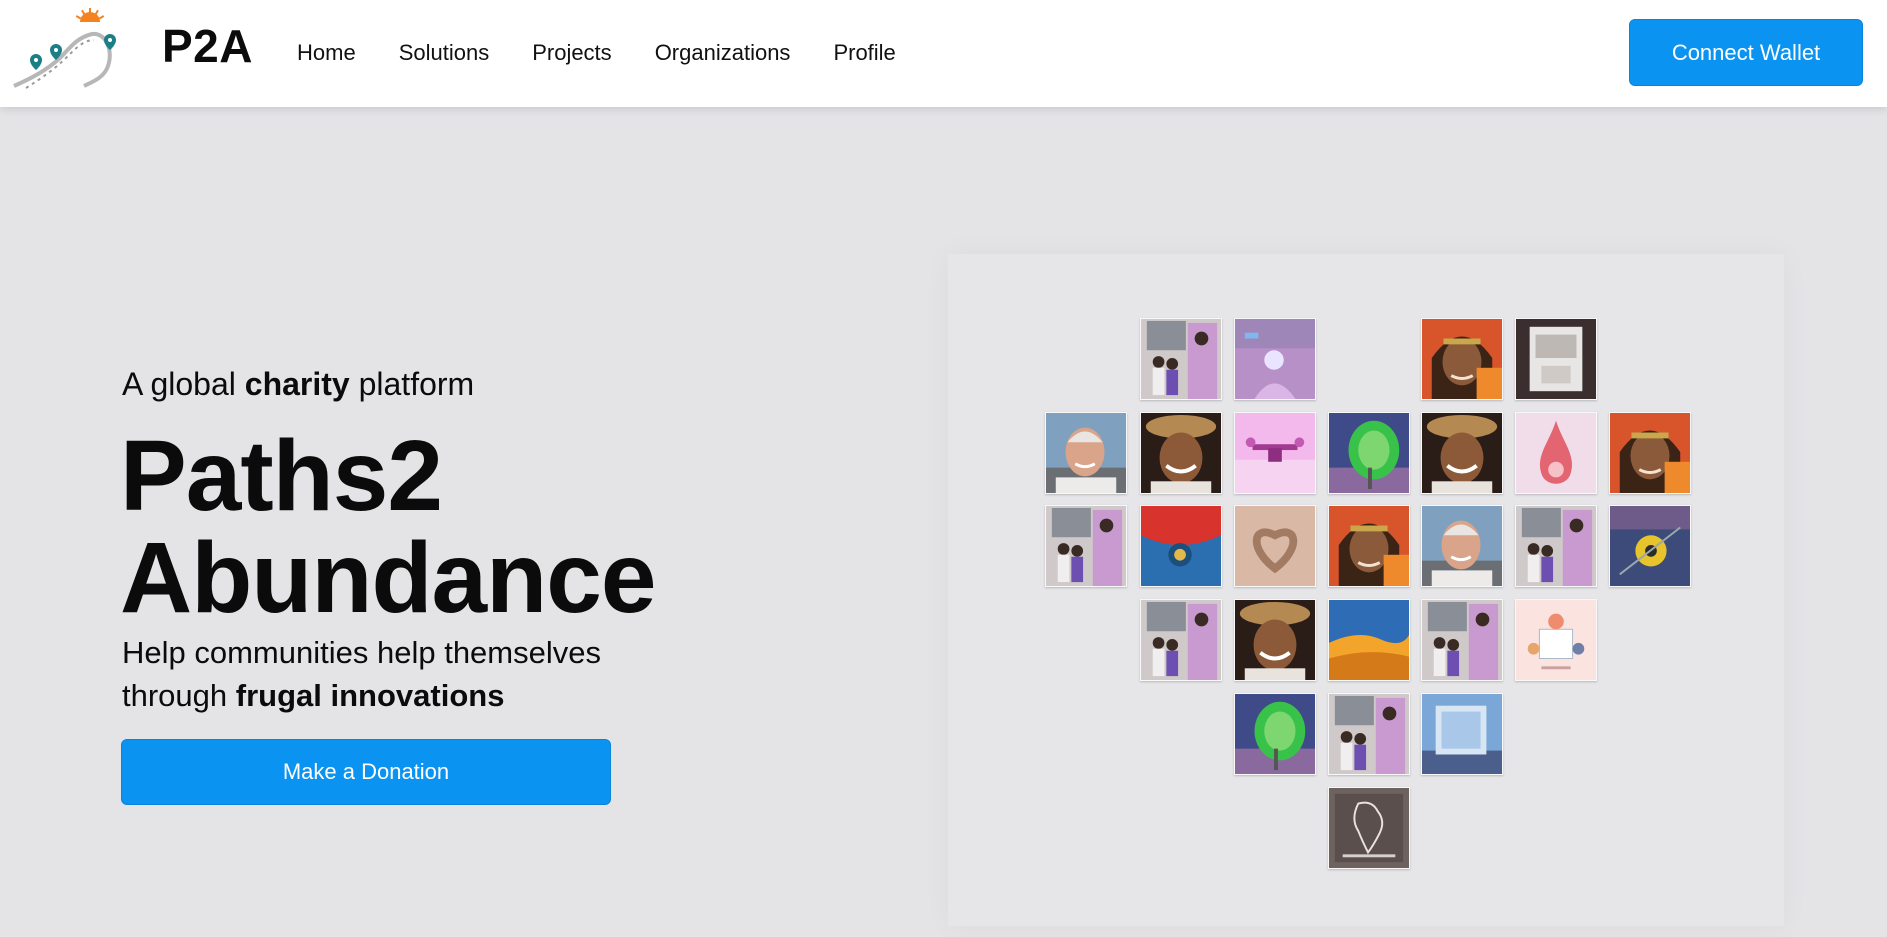 This screenshot has height=937, width=1887. I want to click on hero-title: Paths2 Abundance, so click(388, 527).